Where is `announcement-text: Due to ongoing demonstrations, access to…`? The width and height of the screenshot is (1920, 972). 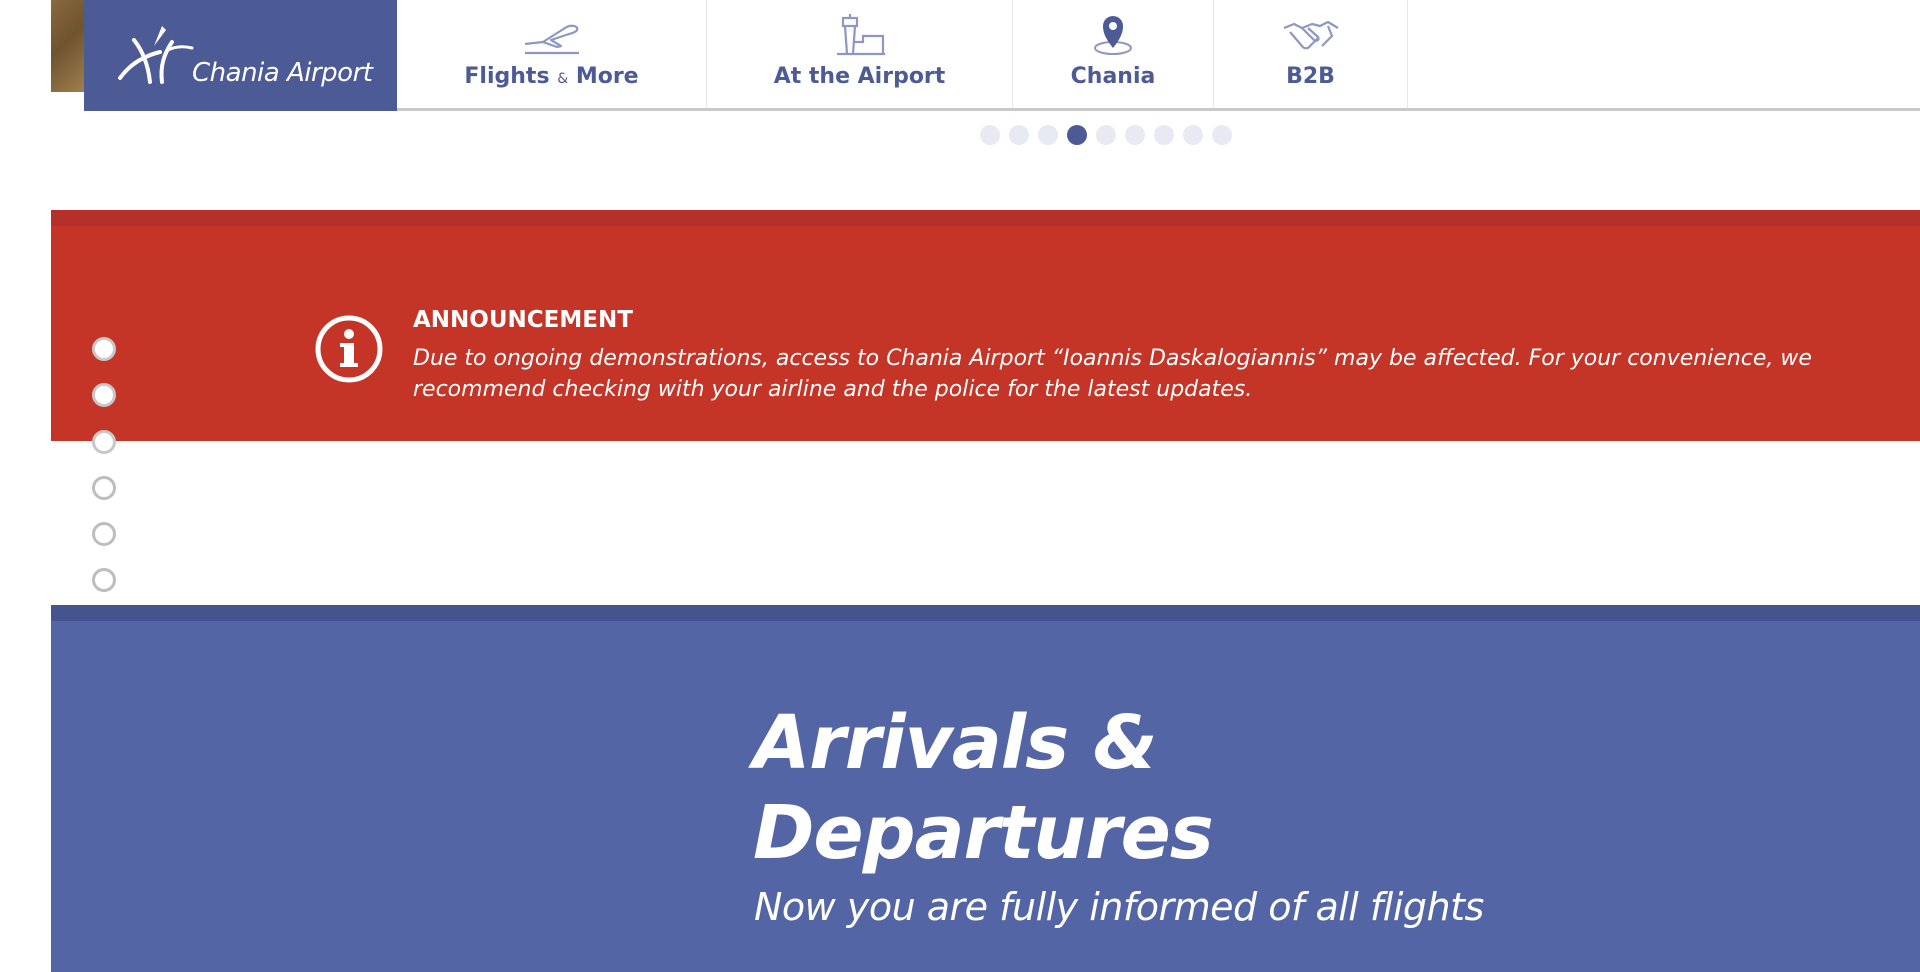 announcement-text: Due to ongoing demonstrations, access to… is located at coordinates (1112, 374).